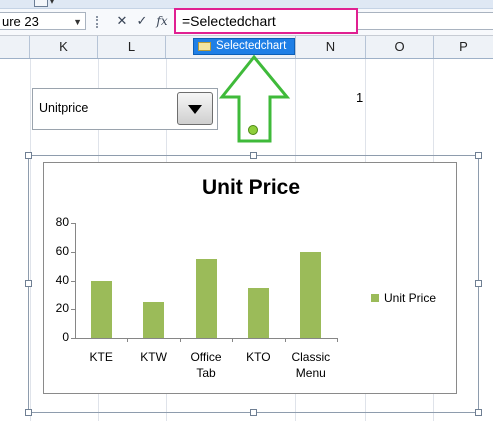  What do you see at coordinates (311, 357) in the screenshot?
I see `x-tick-label-line: Classic` at bounding box center [311, 357].